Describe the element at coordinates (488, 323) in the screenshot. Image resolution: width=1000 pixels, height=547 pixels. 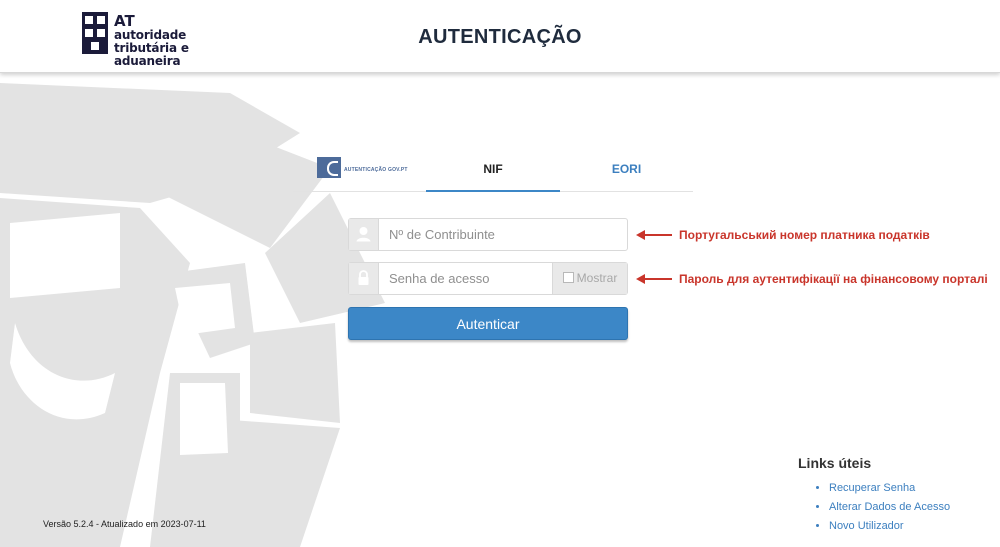
I see `authenticate-button: Autenticar` at that location.